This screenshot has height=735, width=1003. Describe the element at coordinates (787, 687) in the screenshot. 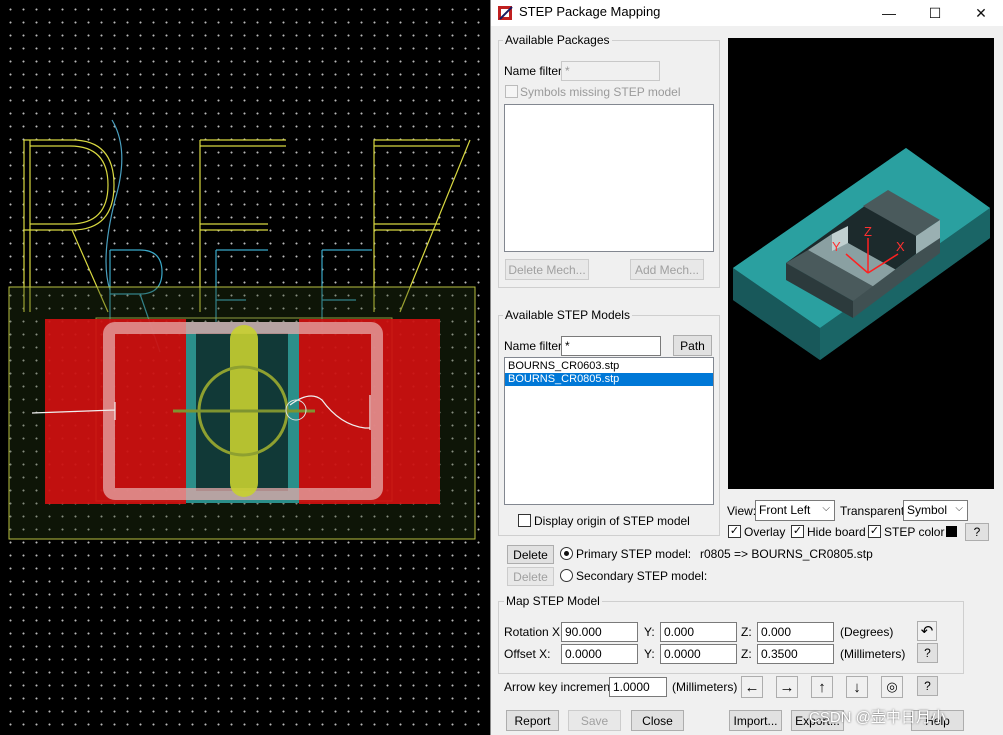

I see `arrow-right-icon: →` at that location.